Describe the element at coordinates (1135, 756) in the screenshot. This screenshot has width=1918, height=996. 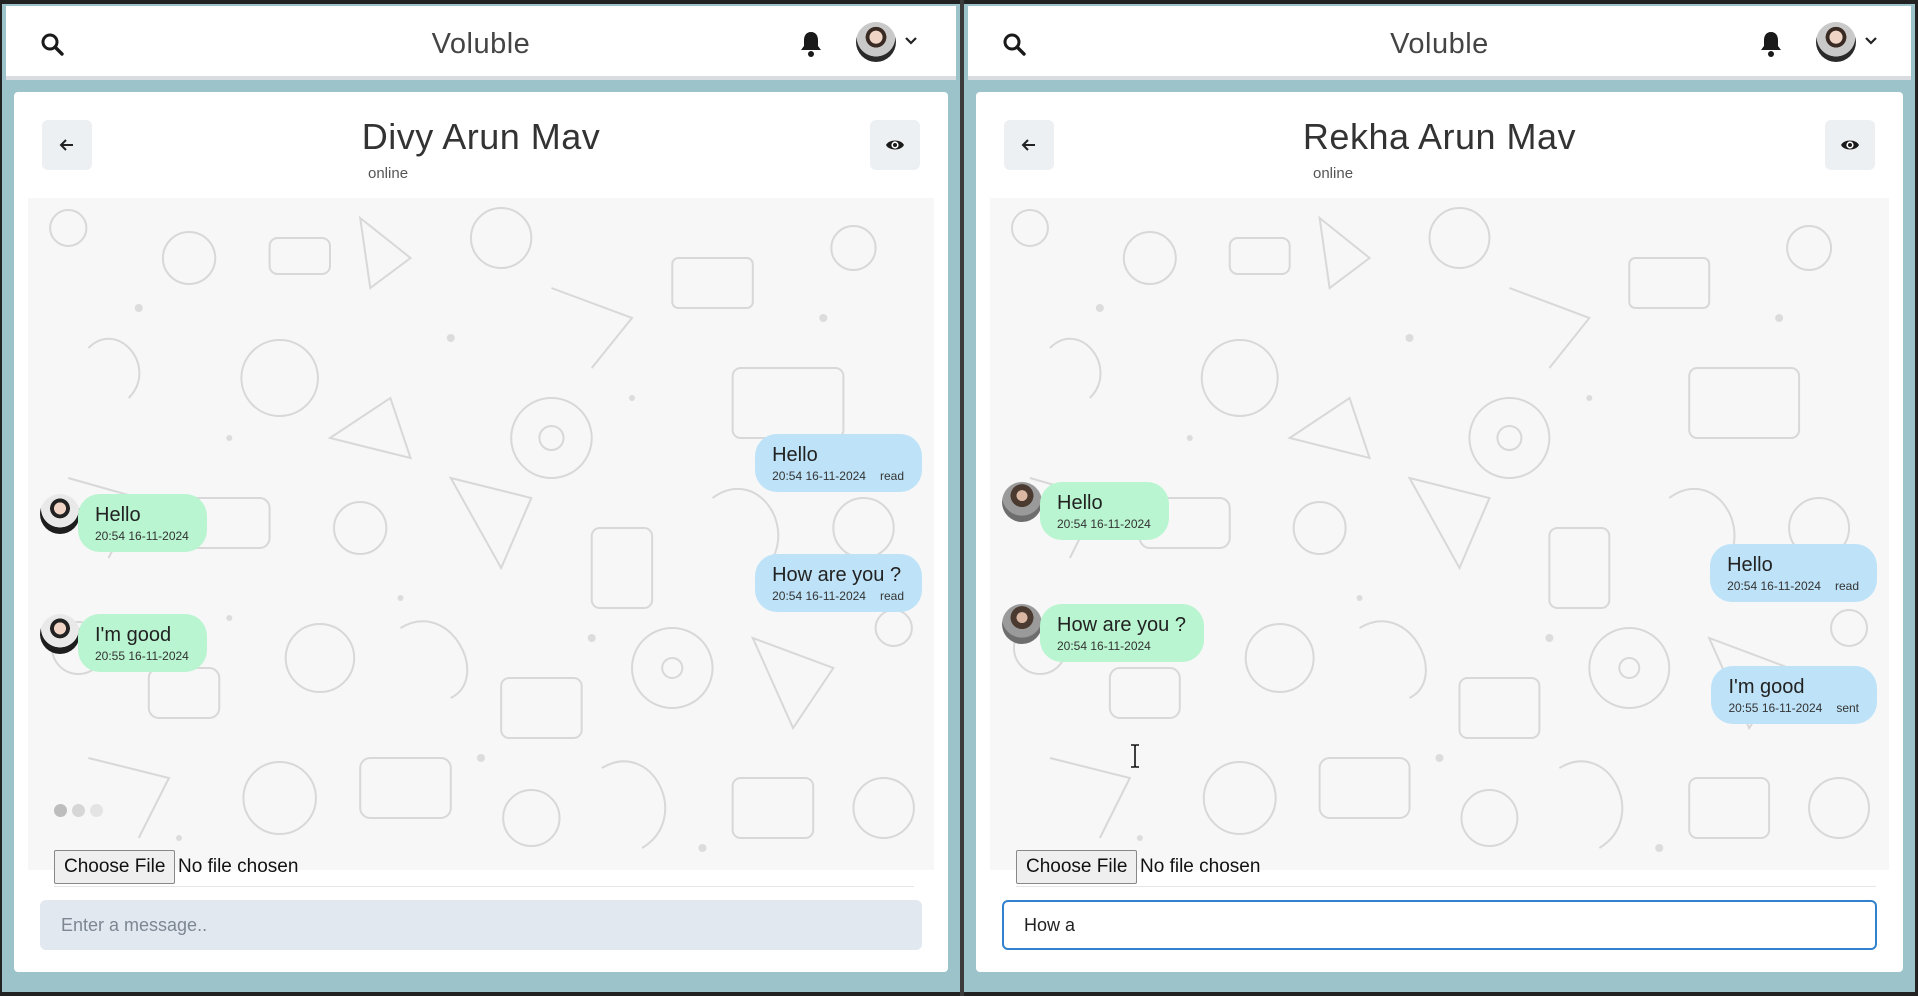
I see `text-cursor-icon` at that location.